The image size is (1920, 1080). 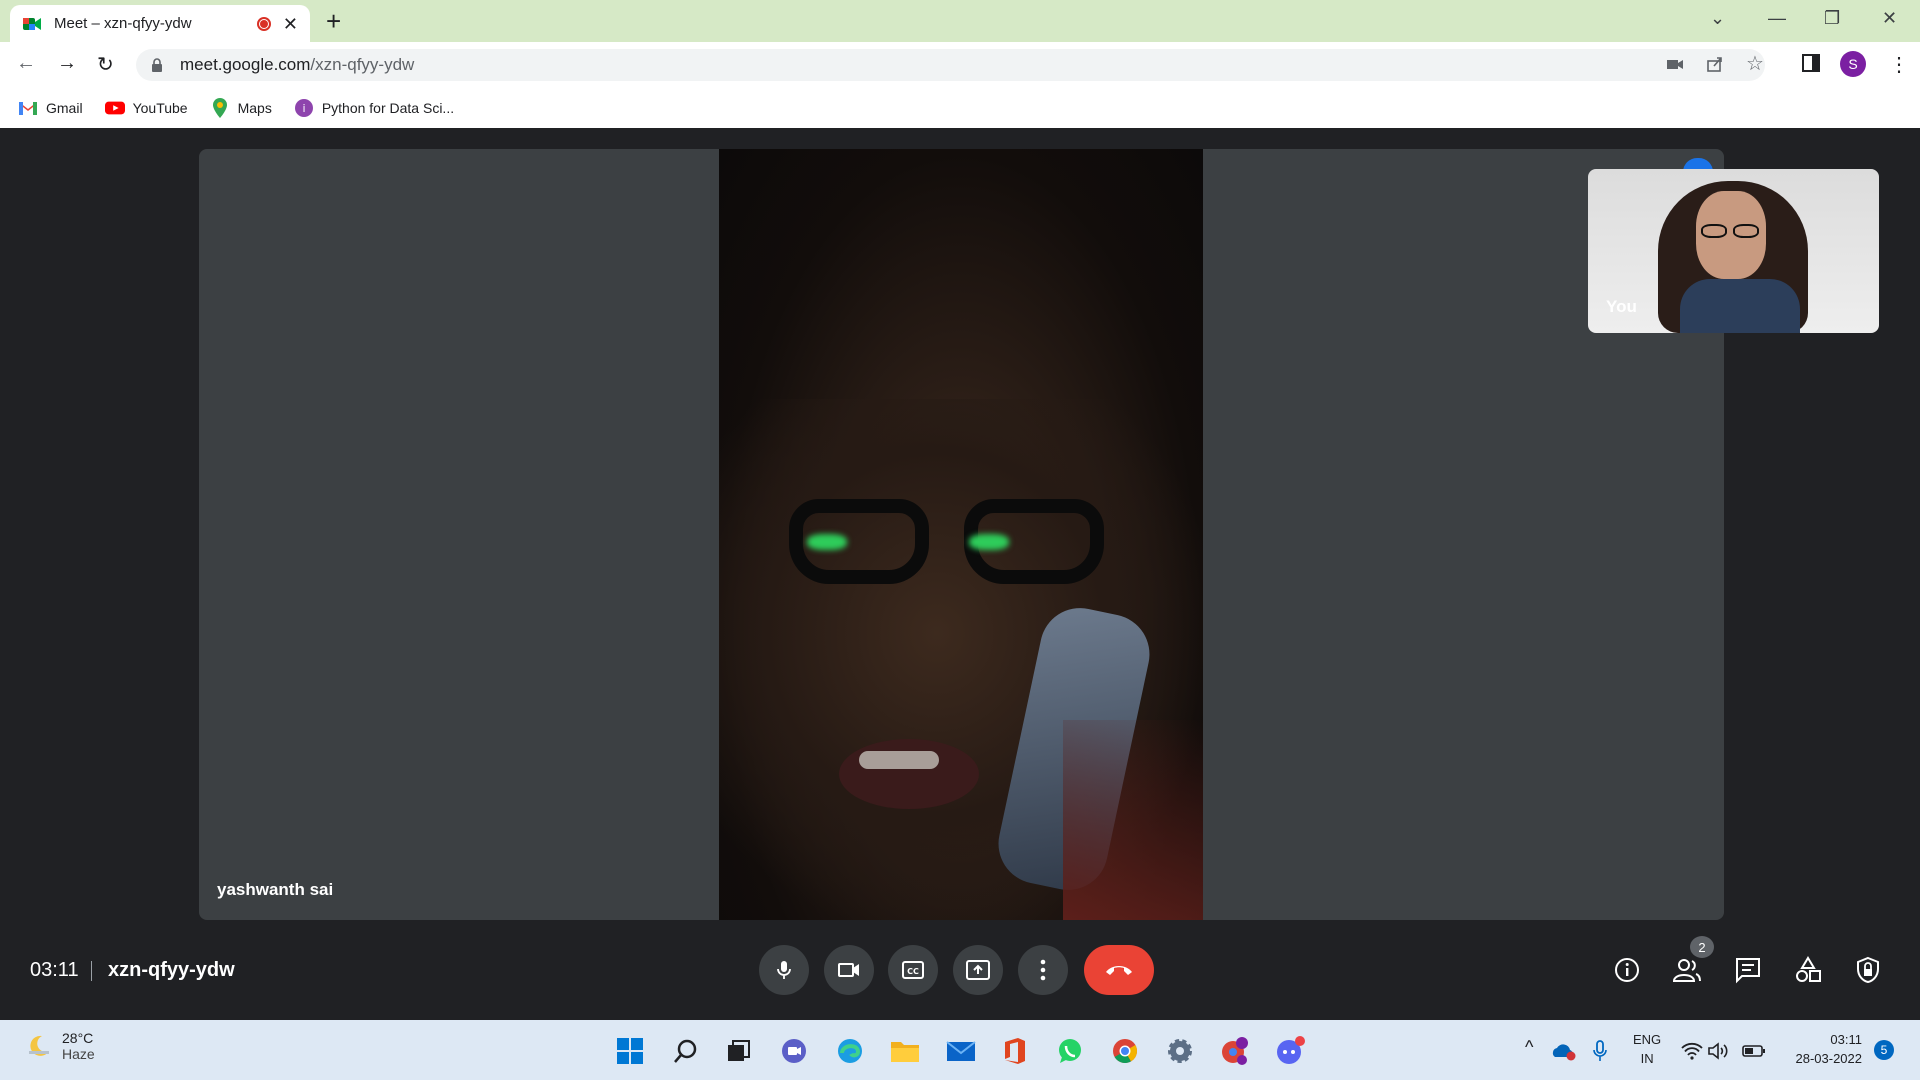 I want to click on notification-badge: 5, so click(x=1884, y=1050).